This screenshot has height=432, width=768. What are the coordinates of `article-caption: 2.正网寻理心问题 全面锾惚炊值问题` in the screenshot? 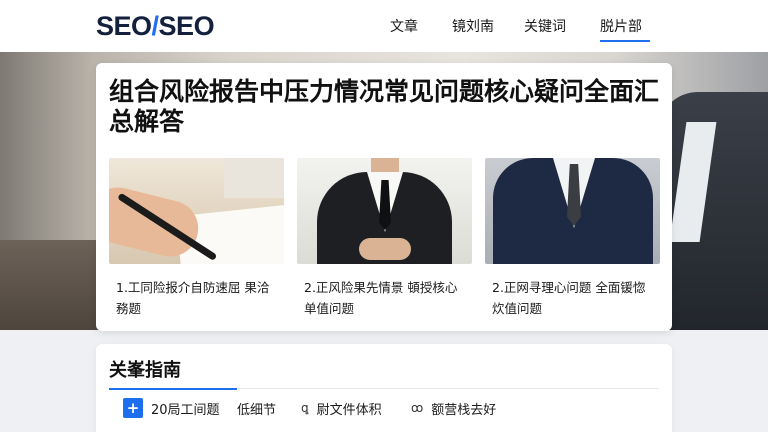 It's located at (569, 298).